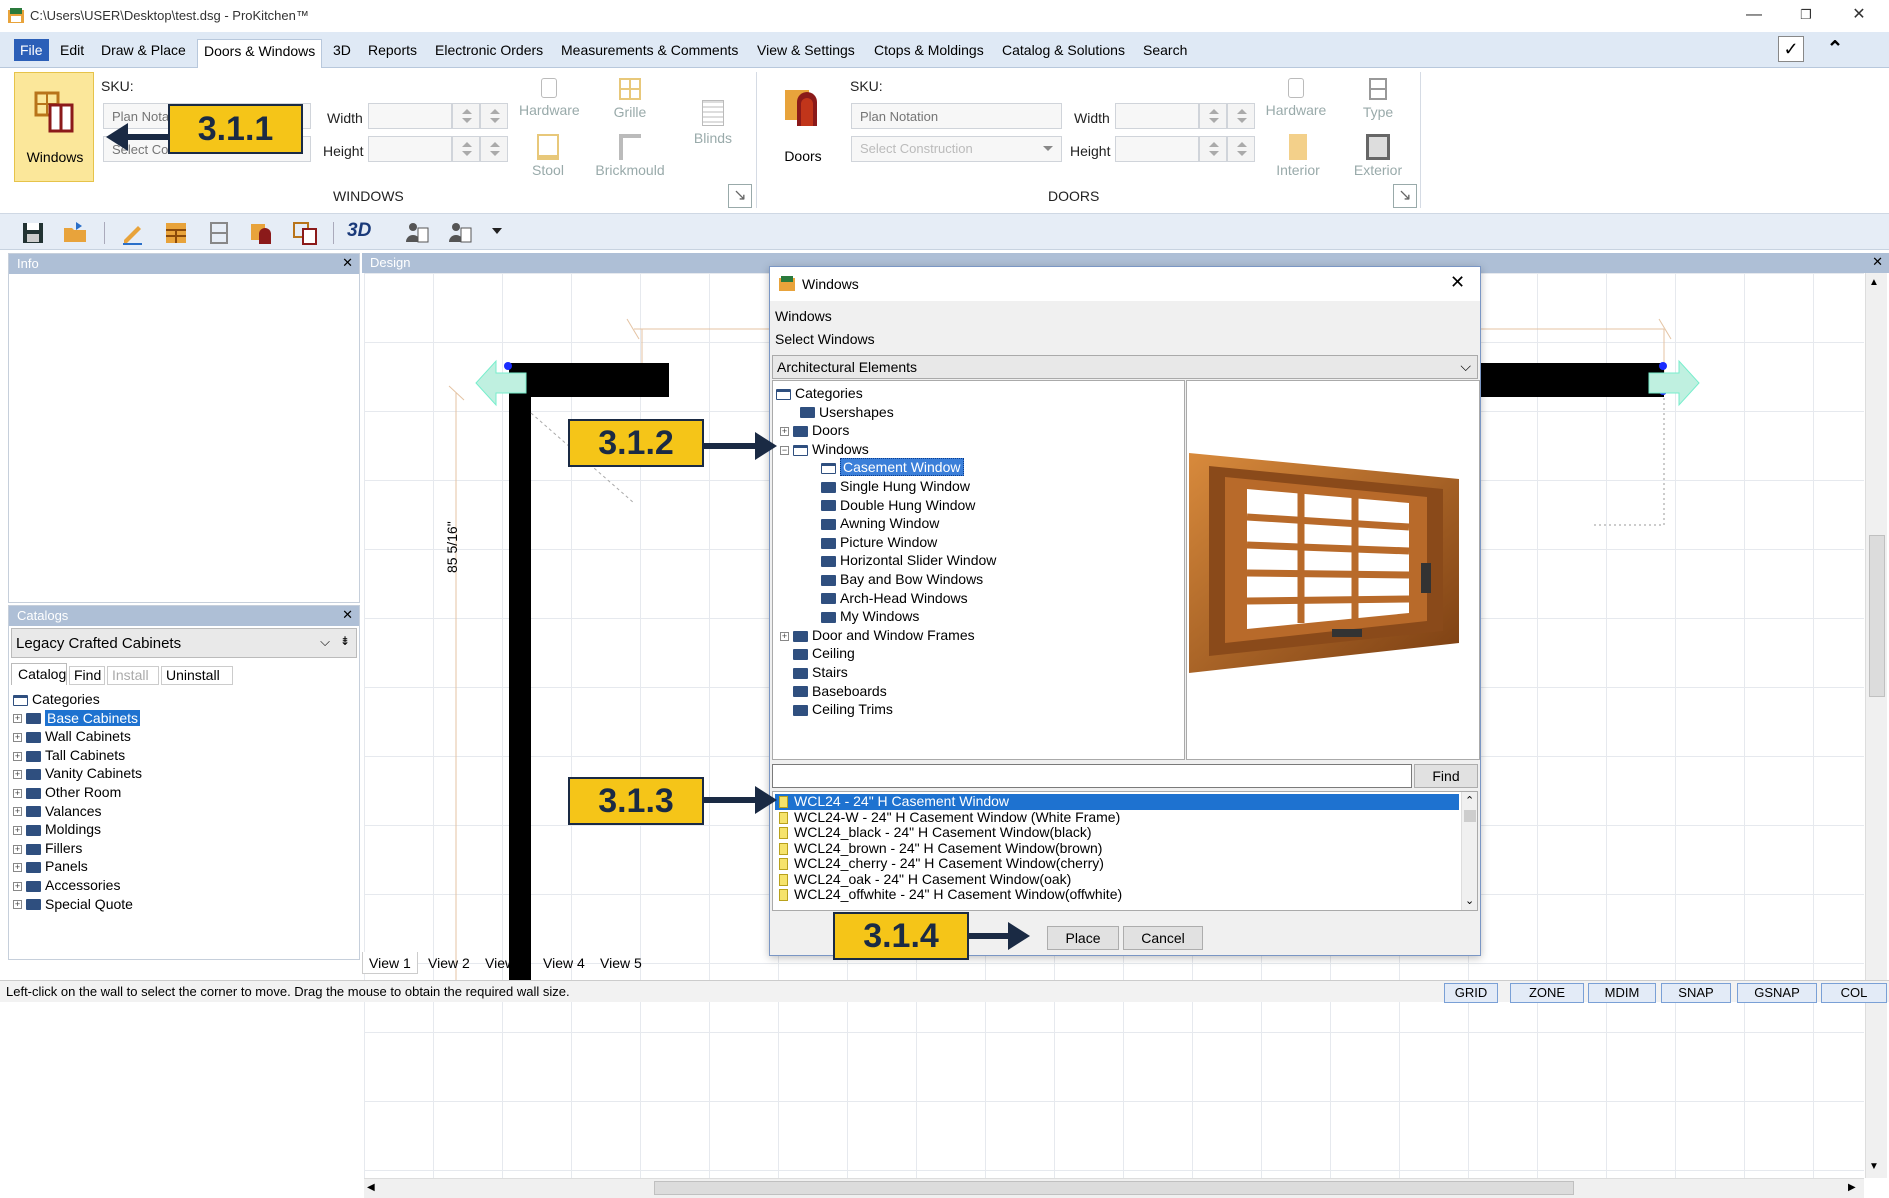  Describe the element at coordinates (520, 685) in the screenshot. I see `wall-left` at that location.